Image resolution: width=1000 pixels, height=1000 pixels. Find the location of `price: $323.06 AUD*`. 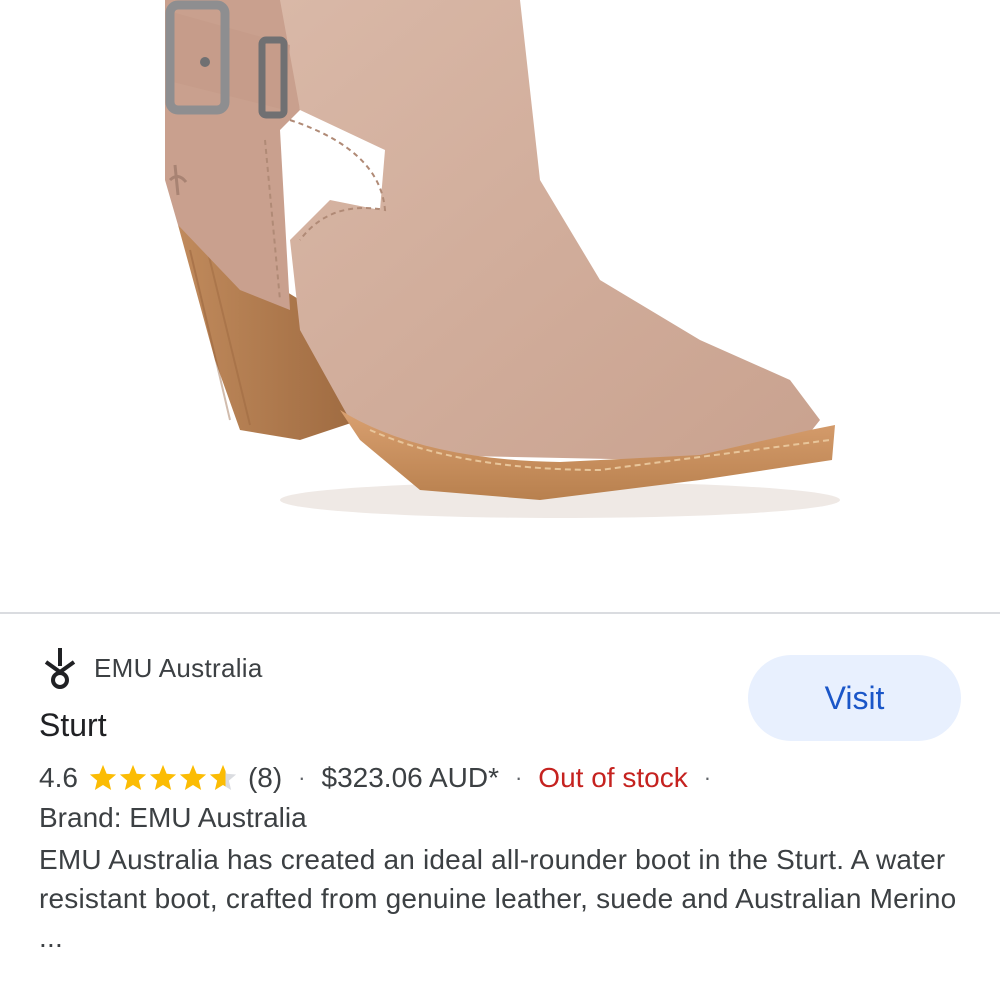

price: $323.06 AUD* is located at coordinates (410, 777).